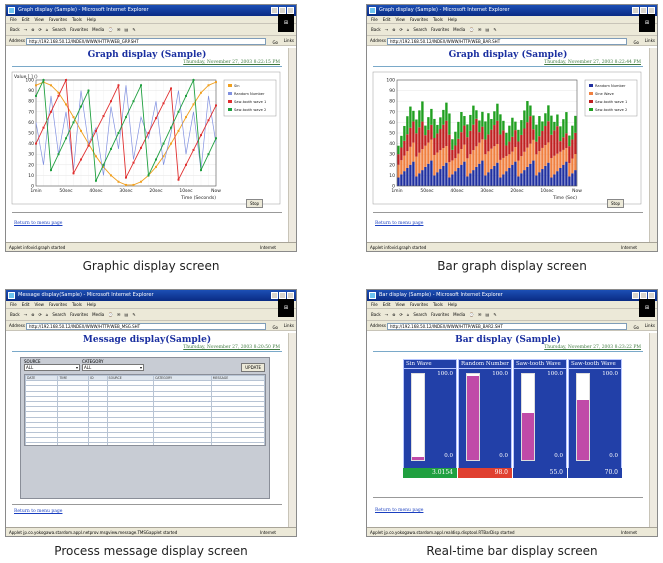 Image resolution: width=663 pixels, height=563 pixels. What do you see at coordinates (253, 367) in the screenshot?
I see `update-button: UPDATE` at bounding box center [253, 367].